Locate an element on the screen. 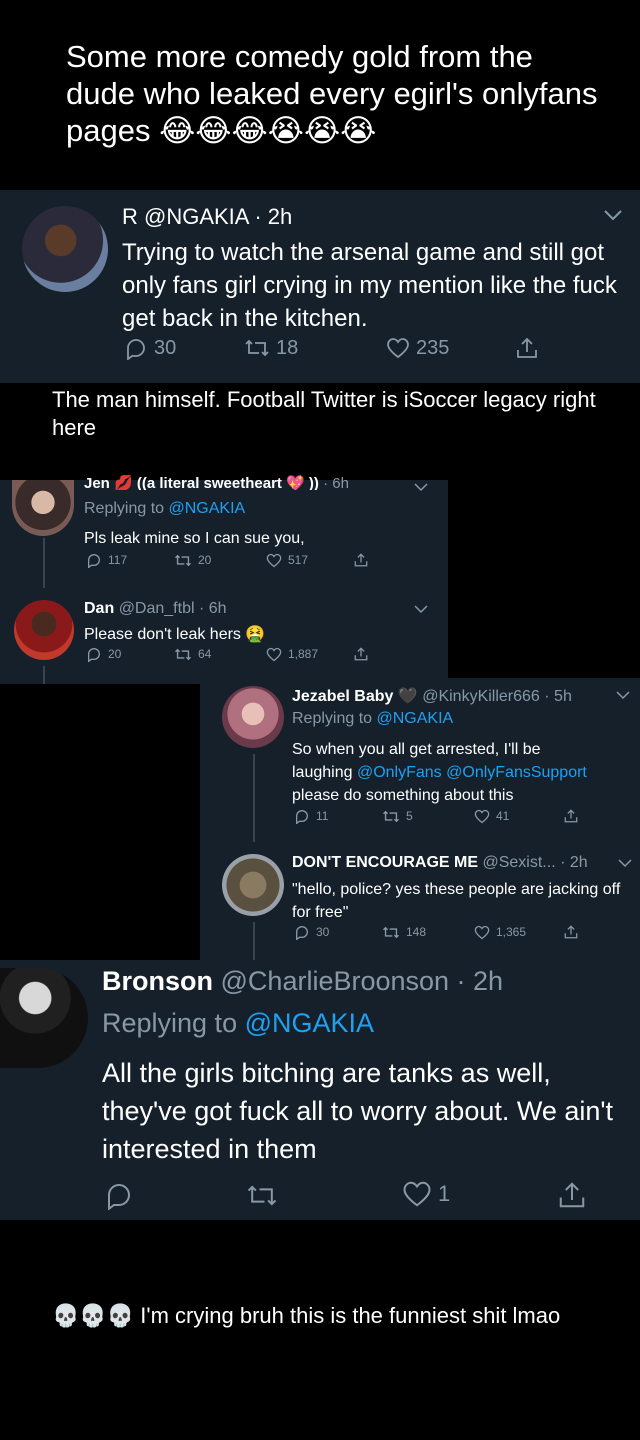 This screenshot has height=1440, width=640. like-count: 235 is located at coordinates (433, 347).